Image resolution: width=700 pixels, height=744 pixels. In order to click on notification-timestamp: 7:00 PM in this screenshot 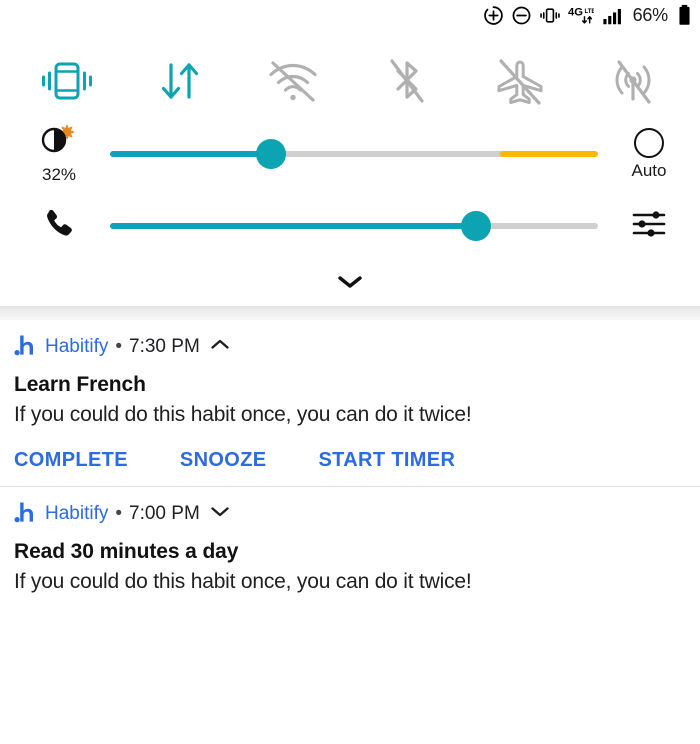, I will do `click(164, 513)`.